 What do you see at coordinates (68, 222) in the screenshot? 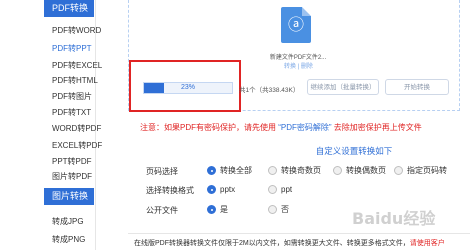
I see `sidebar-item-to-jpg: 转成JPG` at bounding box center [68, 222].